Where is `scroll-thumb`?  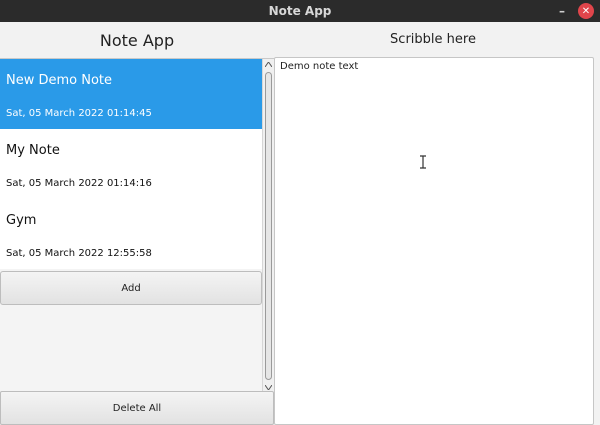
scroll-thumb is located at coordinates (268, 226).